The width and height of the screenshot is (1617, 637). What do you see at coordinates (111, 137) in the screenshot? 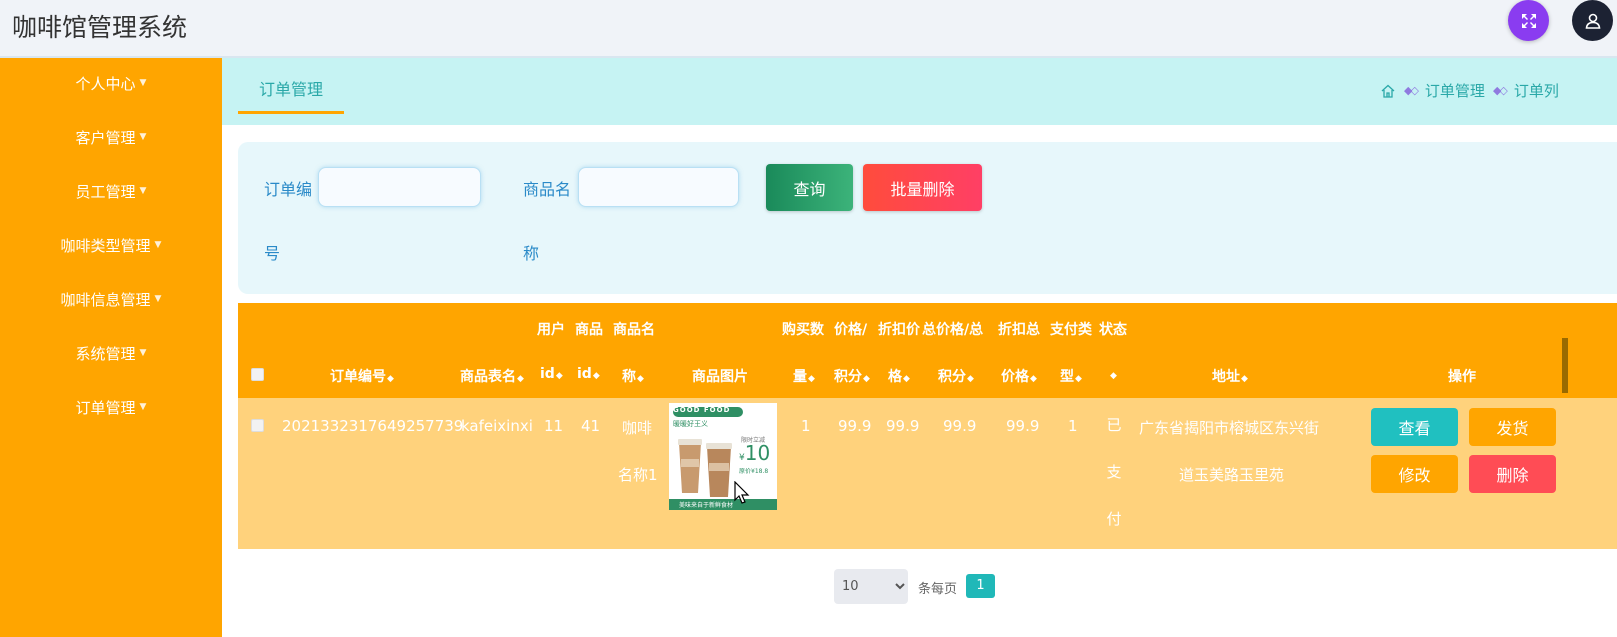
I see `sidebar-item-customer-management: 客户管理 ▼` at bounding box center [111, 137].